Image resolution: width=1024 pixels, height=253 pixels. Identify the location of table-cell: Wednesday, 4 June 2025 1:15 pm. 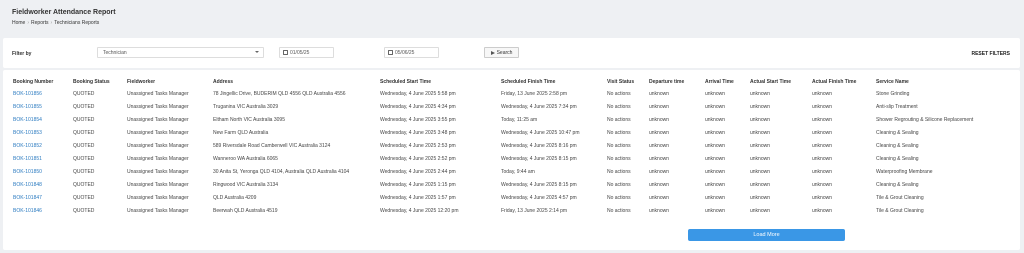
(418, 184).